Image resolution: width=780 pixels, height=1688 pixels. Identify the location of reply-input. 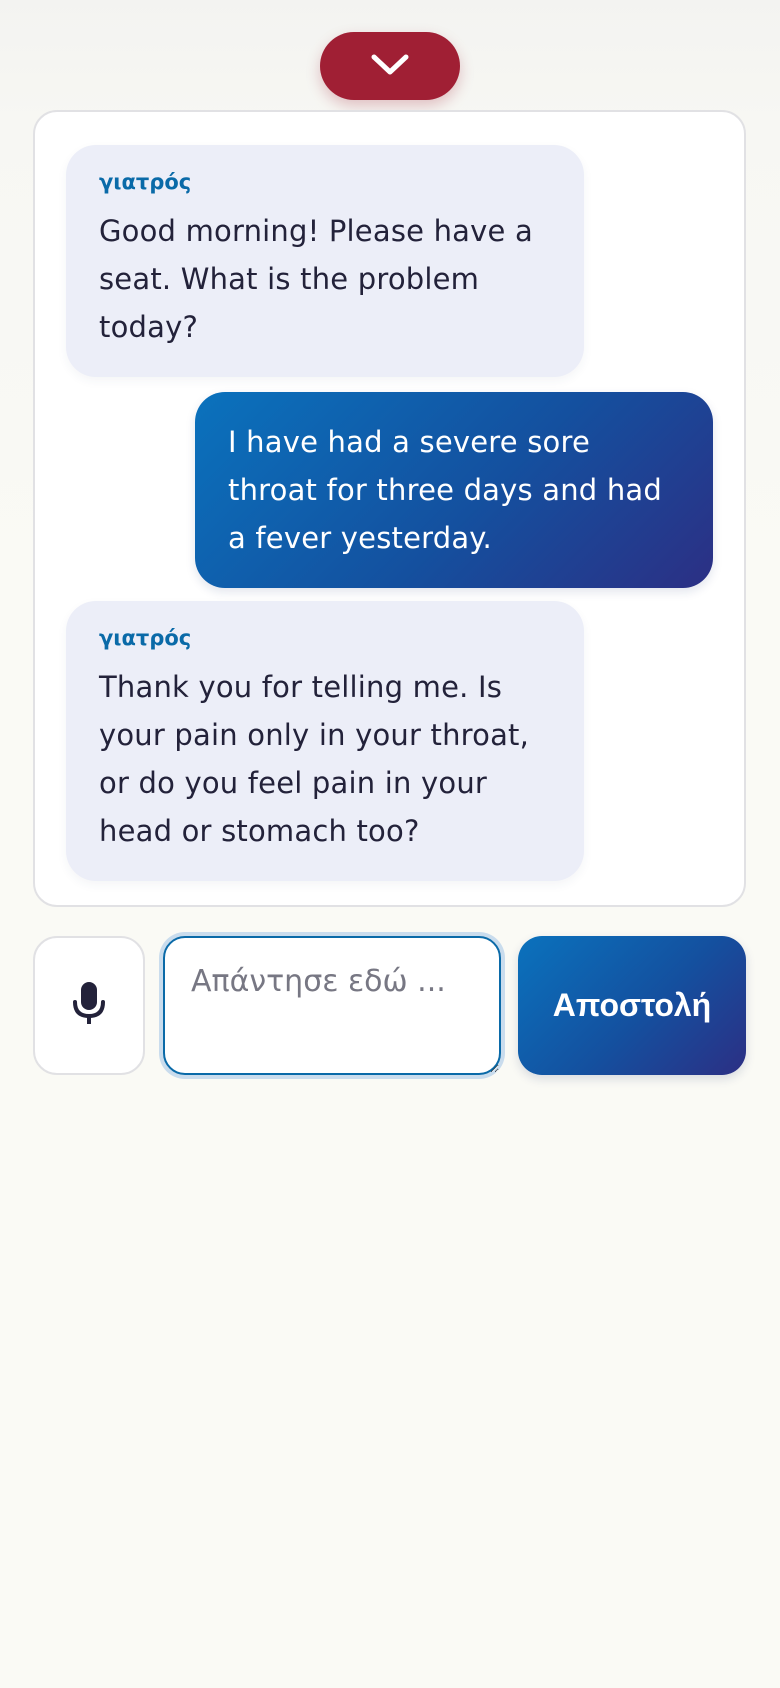
(332, 1005).